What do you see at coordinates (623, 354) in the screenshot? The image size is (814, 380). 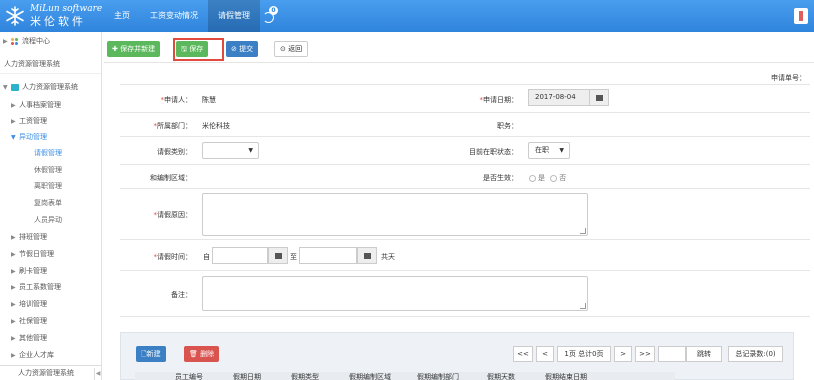 I see `next-page-button: >` at bounding box center [623, 354].